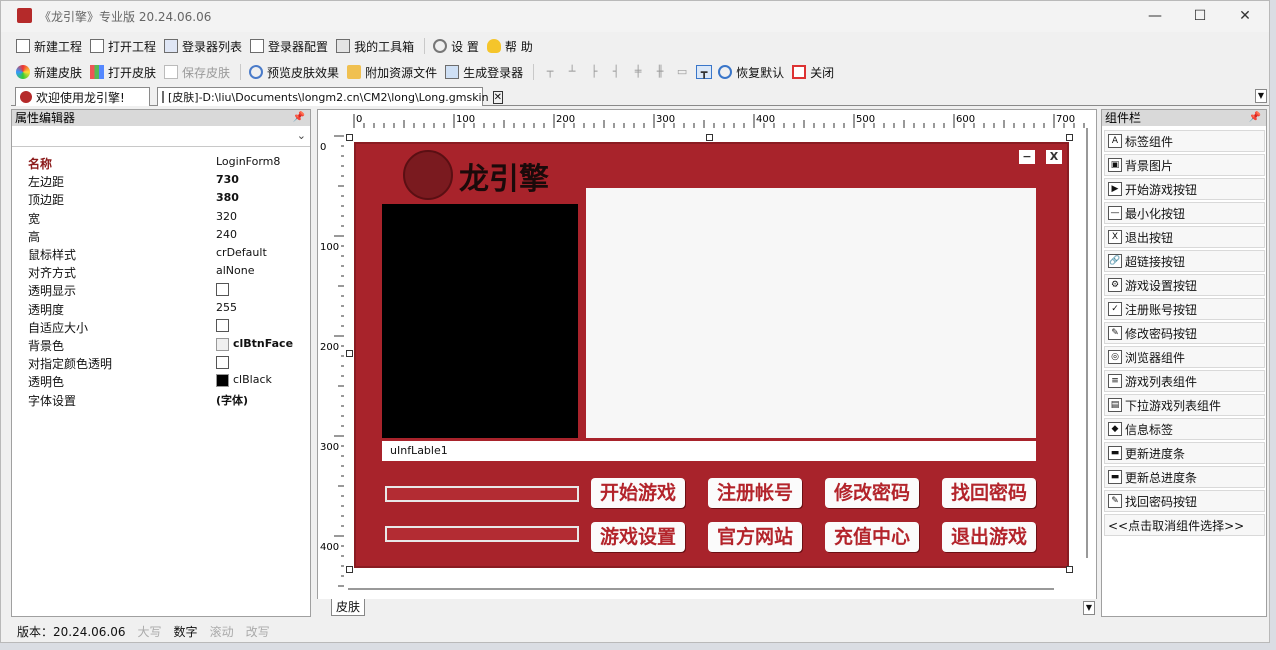 Image resolution: width=1276 pixels, height=650 pixels. What do you see at coordinates (638, 72) in the screenshot?
I see `center-horizontal-icon: ╪` at bounding box center [638, 72].